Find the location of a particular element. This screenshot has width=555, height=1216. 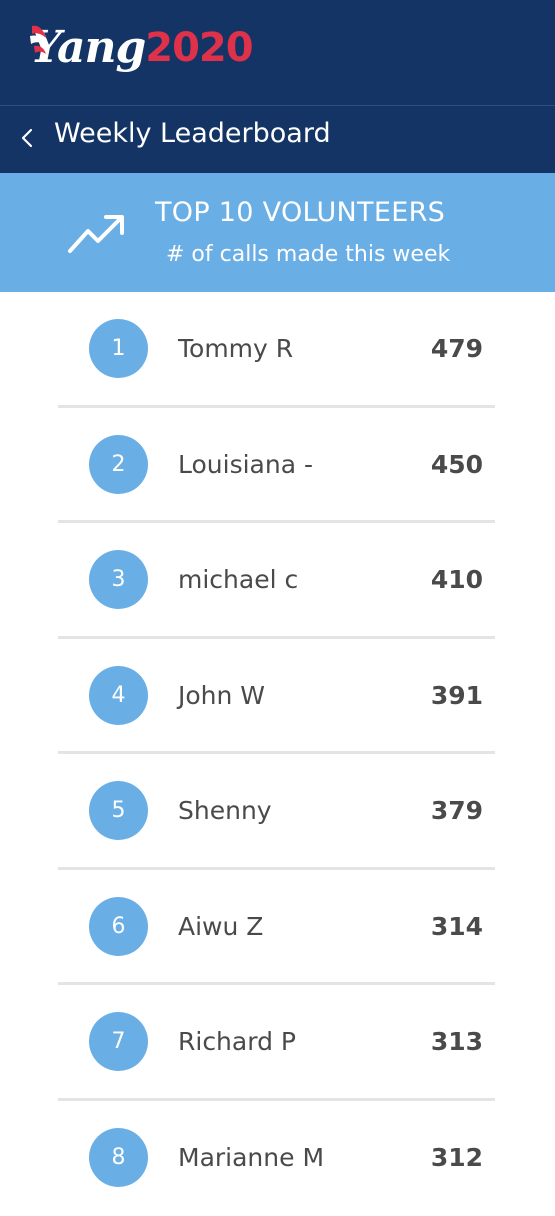

banner-subtitle: # of calls made this week is located at coordinates (308, 254).